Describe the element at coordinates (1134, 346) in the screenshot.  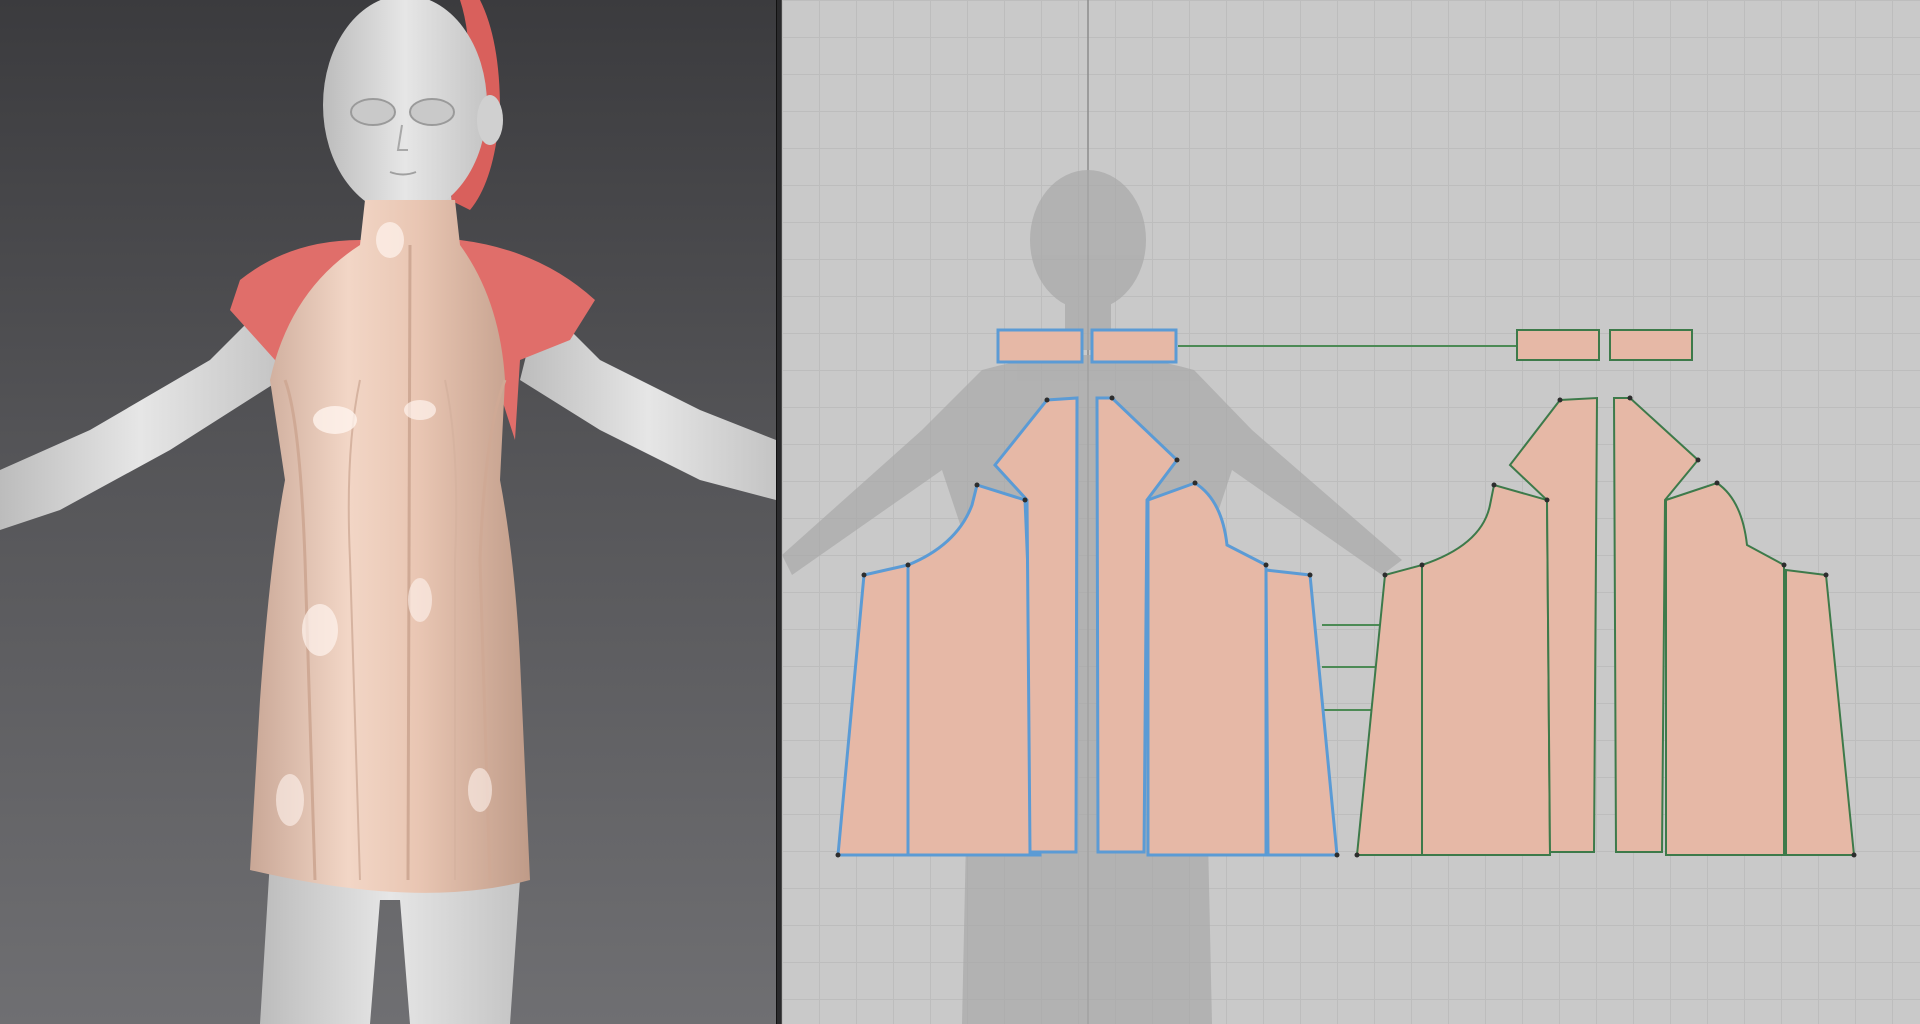
I see `collar-piece-right` at that location.